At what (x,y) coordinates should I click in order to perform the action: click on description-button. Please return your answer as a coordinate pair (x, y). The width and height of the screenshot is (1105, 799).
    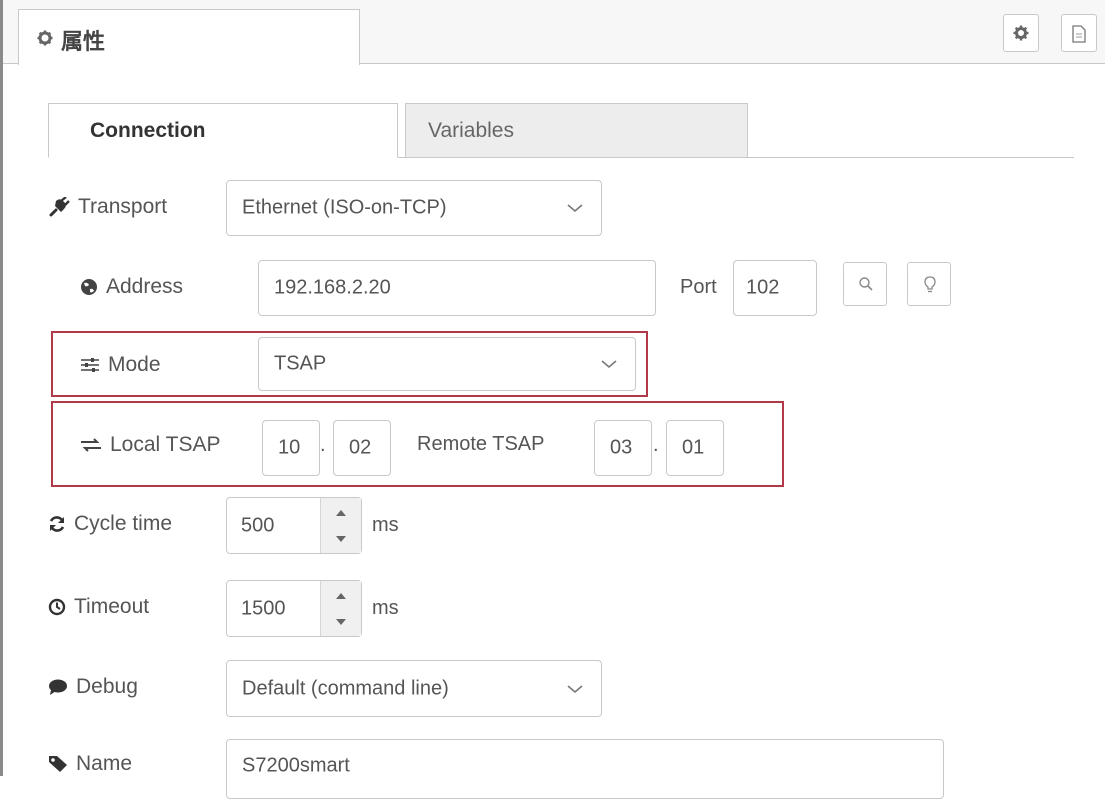
    Looking at the image, I should click on (1079, 33).